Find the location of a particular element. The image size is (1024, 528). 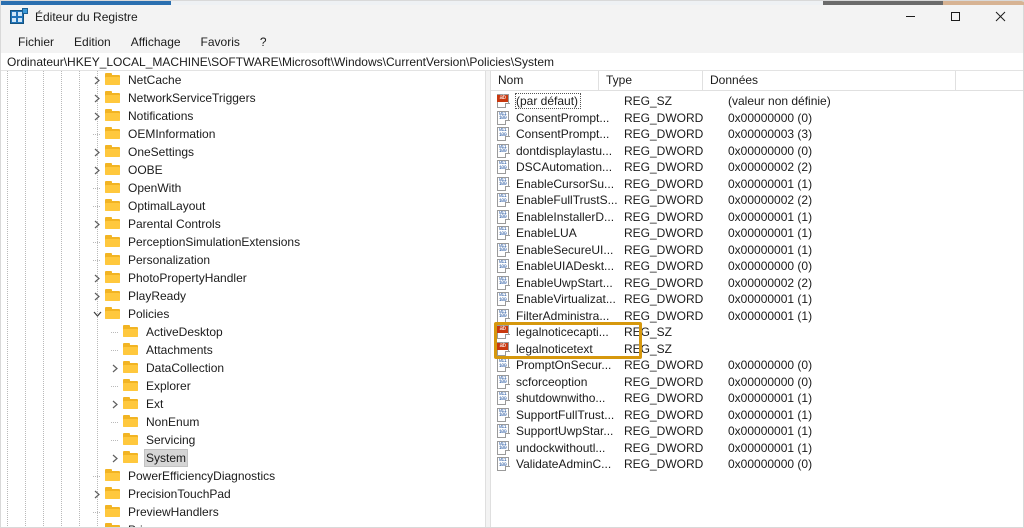

tree-item-policies: Policies is located at coordinates (242, 314).